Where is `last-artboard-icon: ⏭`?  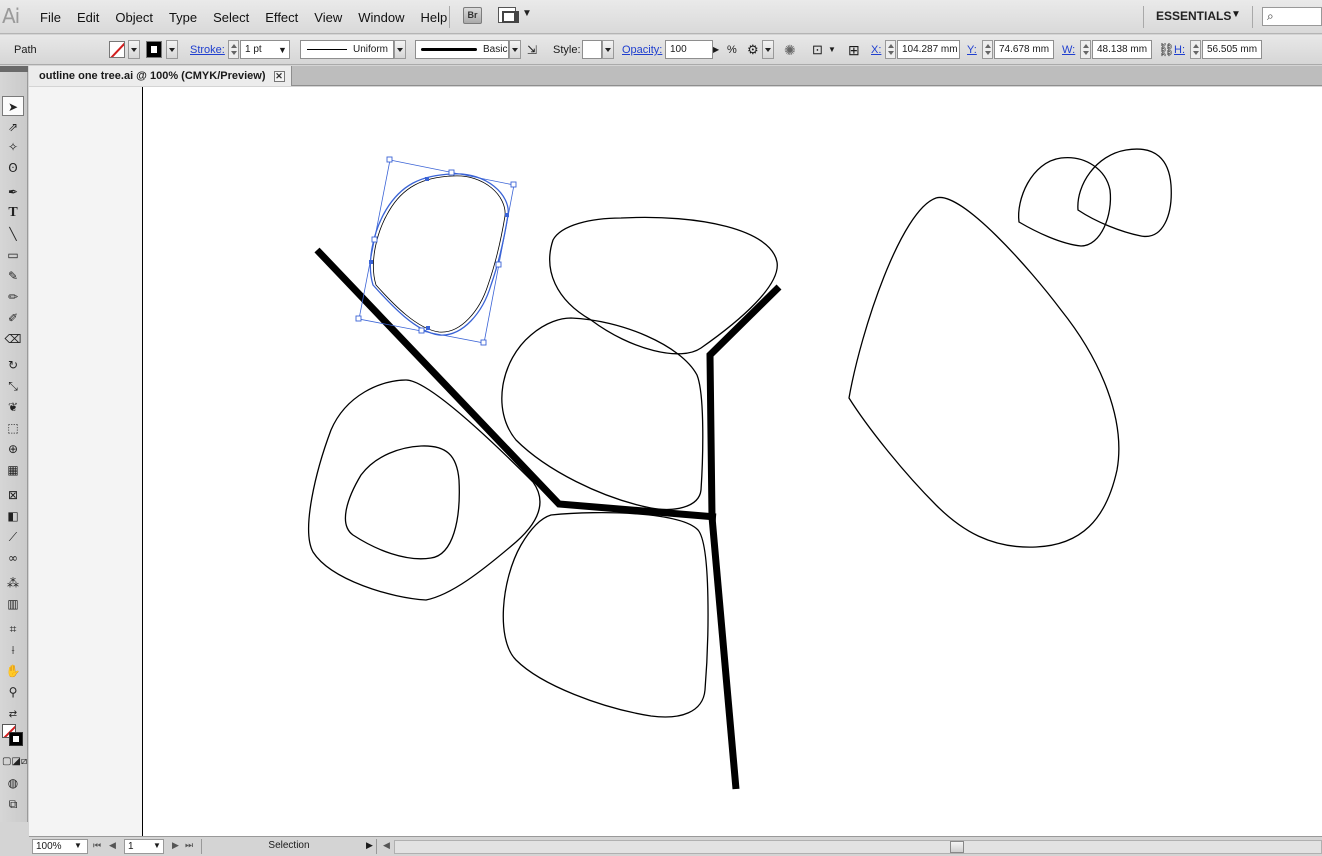
last-artboard-icon: ⏭ is located at coordinates (189, 846).